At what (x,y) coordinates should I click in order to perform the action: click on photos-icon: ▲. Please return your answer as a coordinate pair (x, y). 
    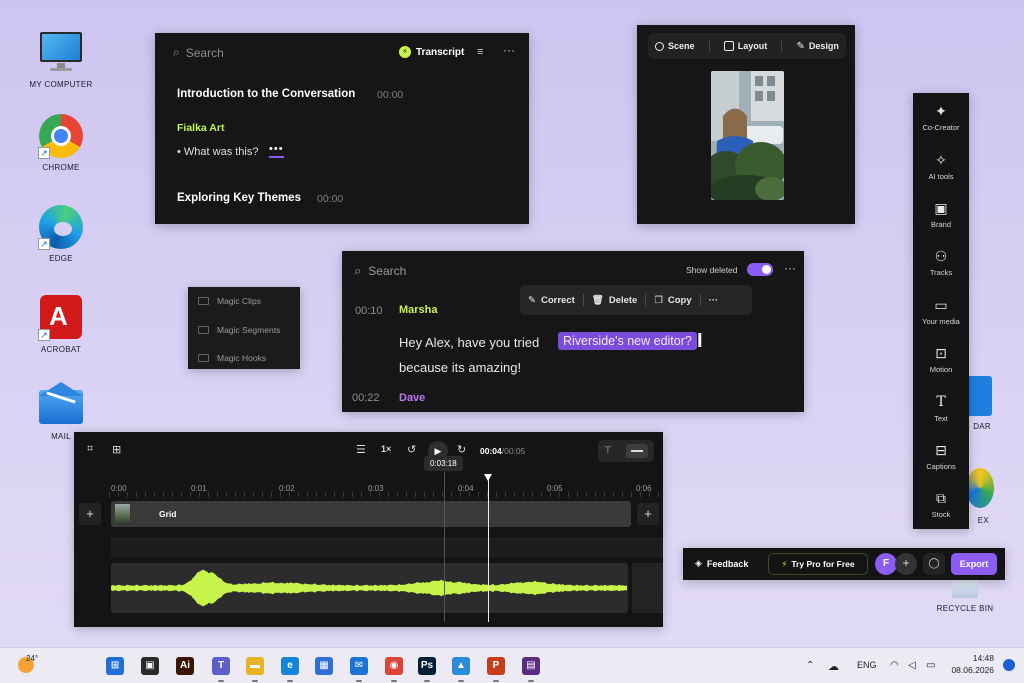
    Looking at the image, I should click on (461, 669).